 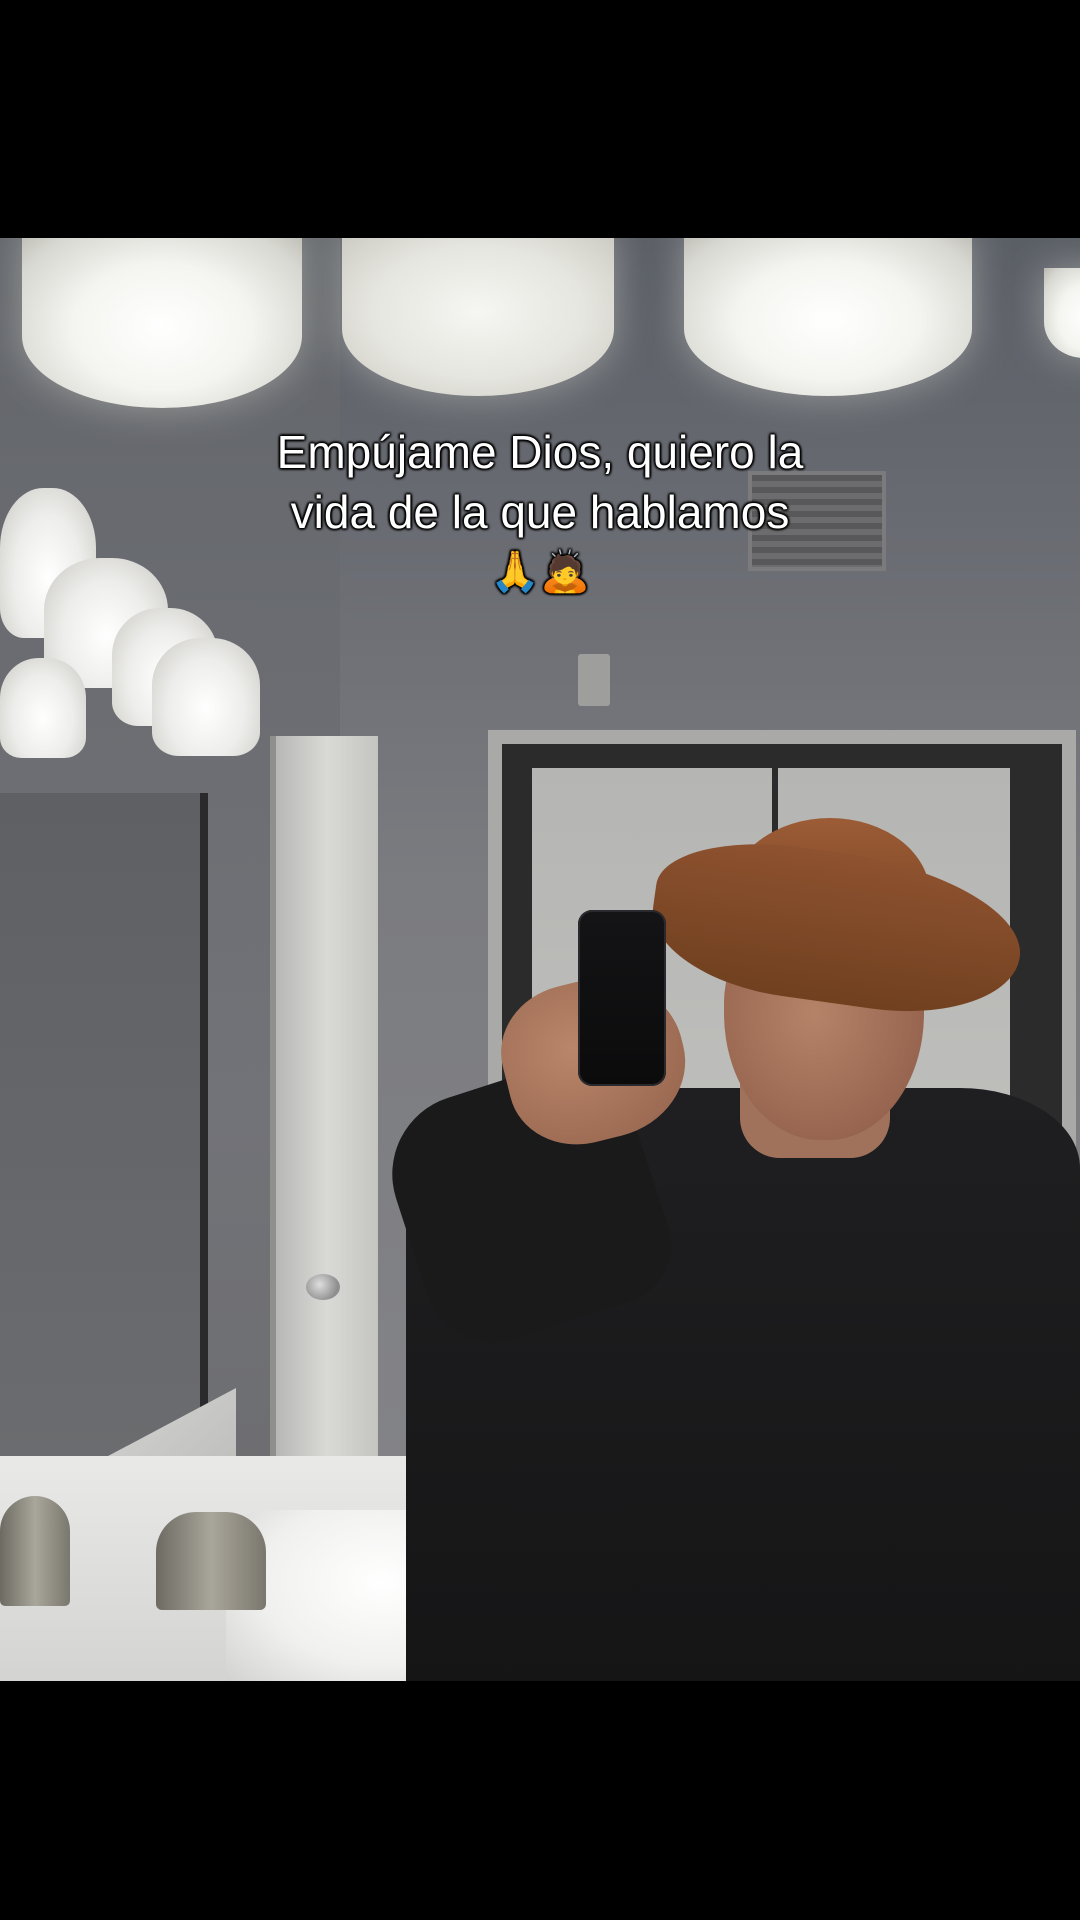 I want to click on caption-line-2: vida de la que hablamos, so click(x=540, y=512).